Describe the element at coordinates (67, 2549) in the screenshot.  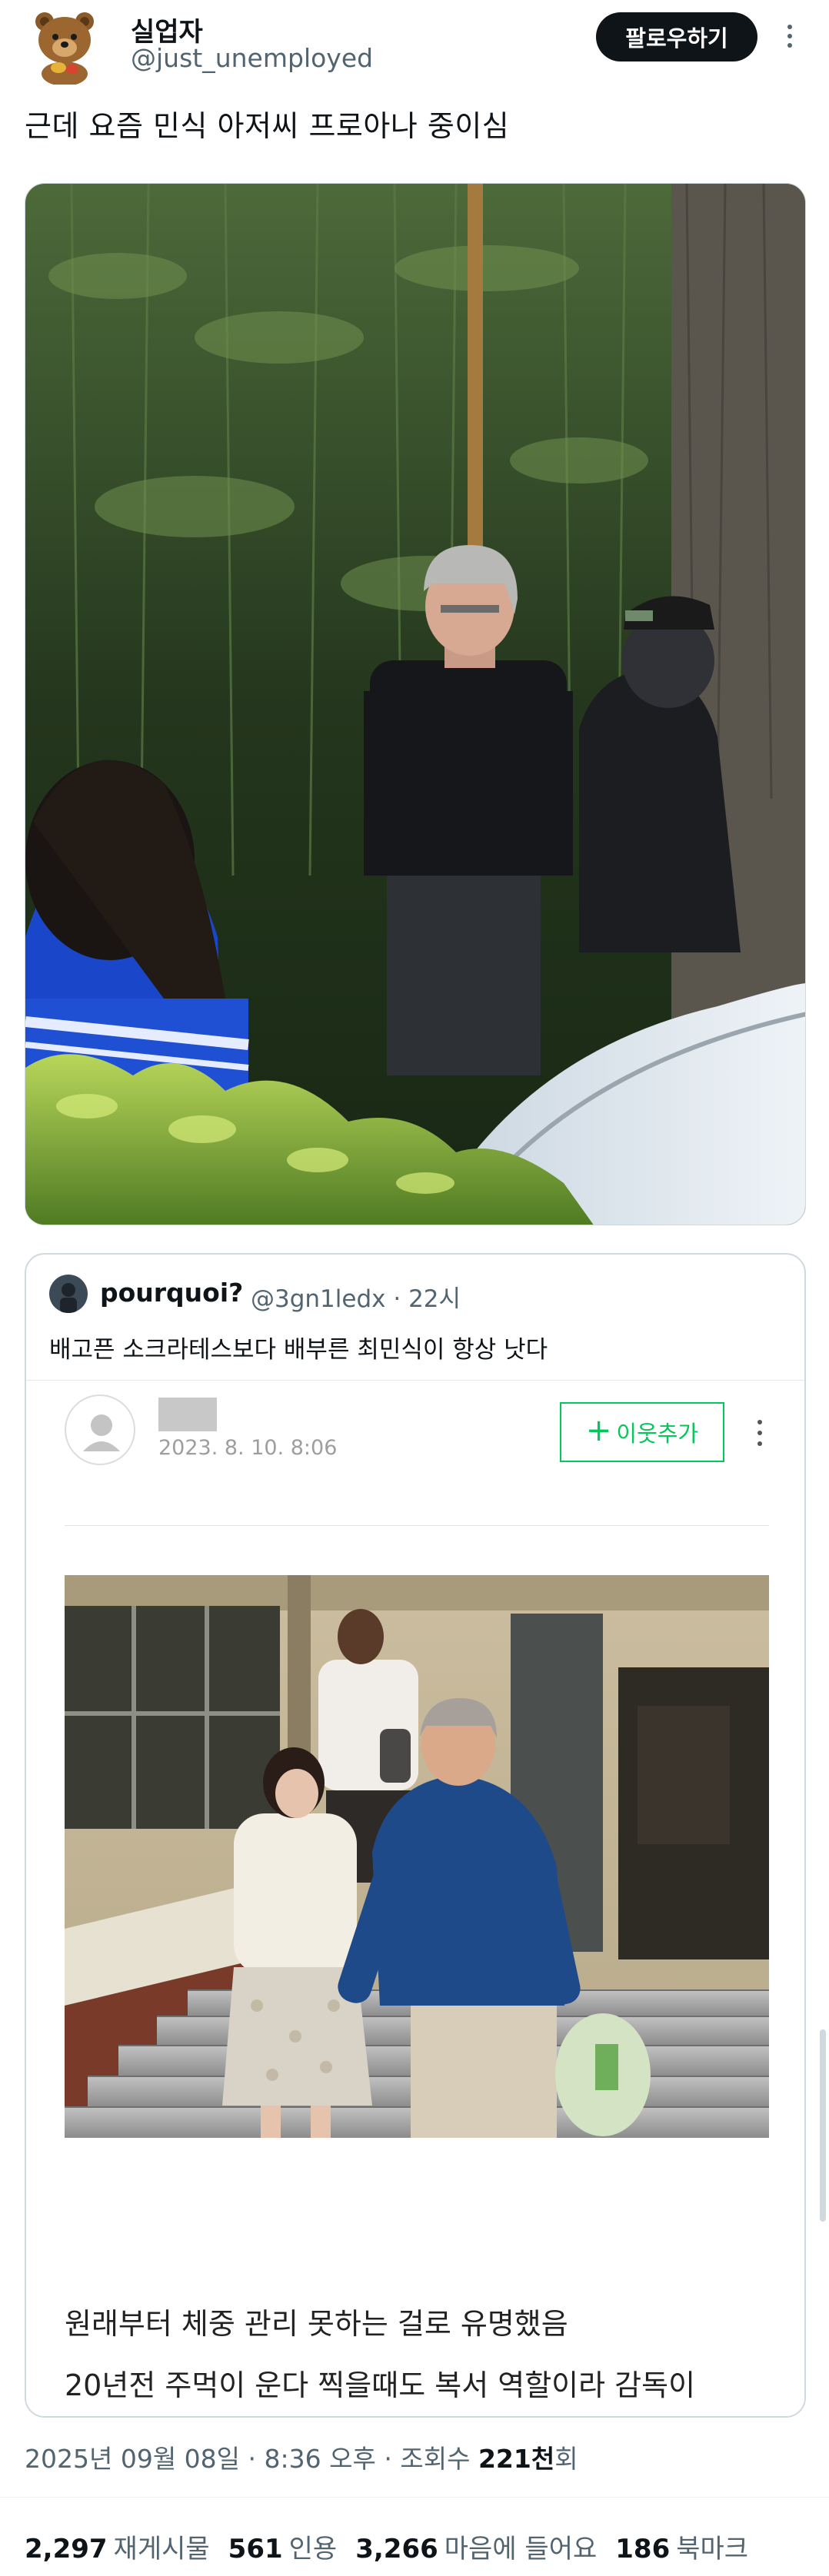
I see `retweets-count: 2,297` at that location.